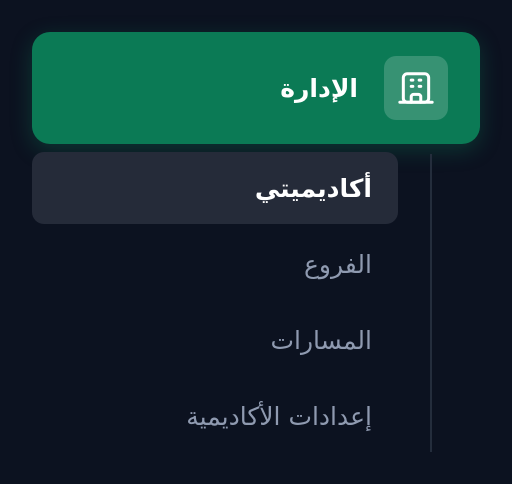 The image size is (512, 484). I want to click on building-icon-tile, so click(416, 88).